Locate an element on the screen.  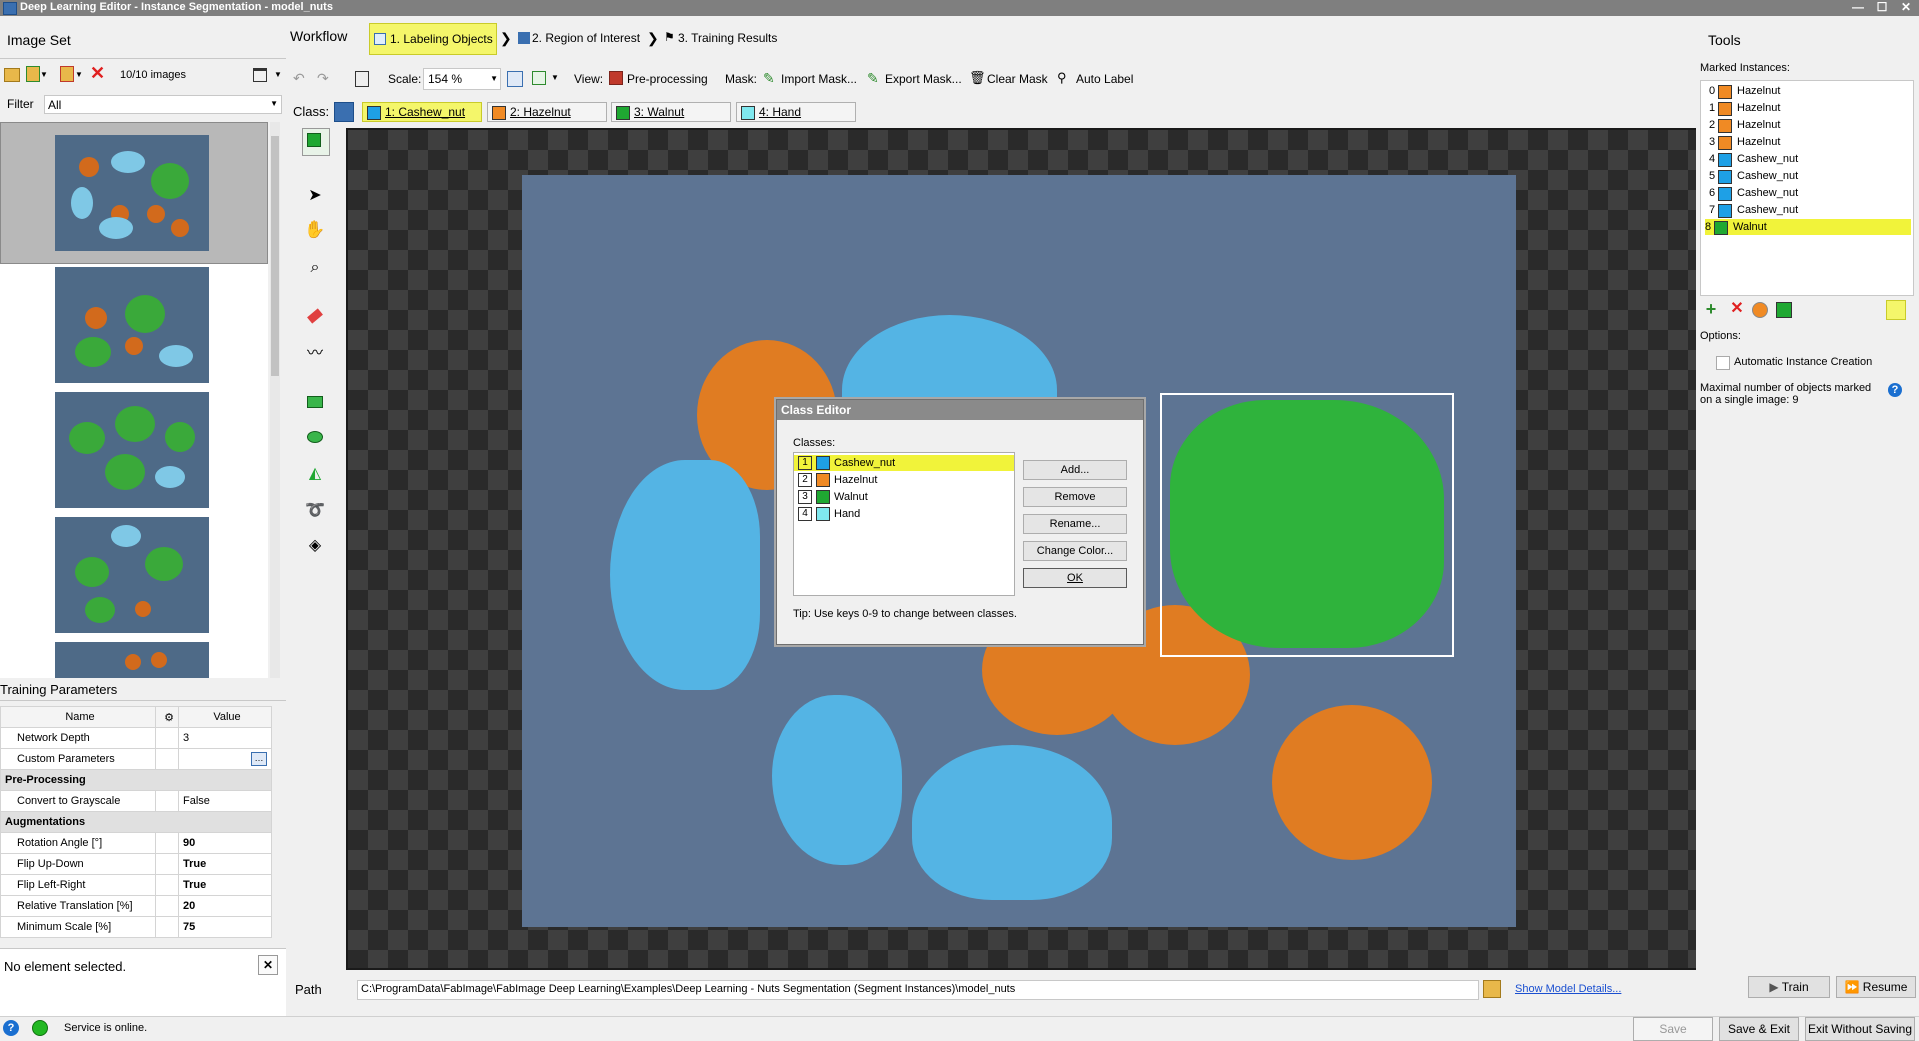
class-list-item-selected: 1 Cashew_nut is located at coordinates (904, 463).